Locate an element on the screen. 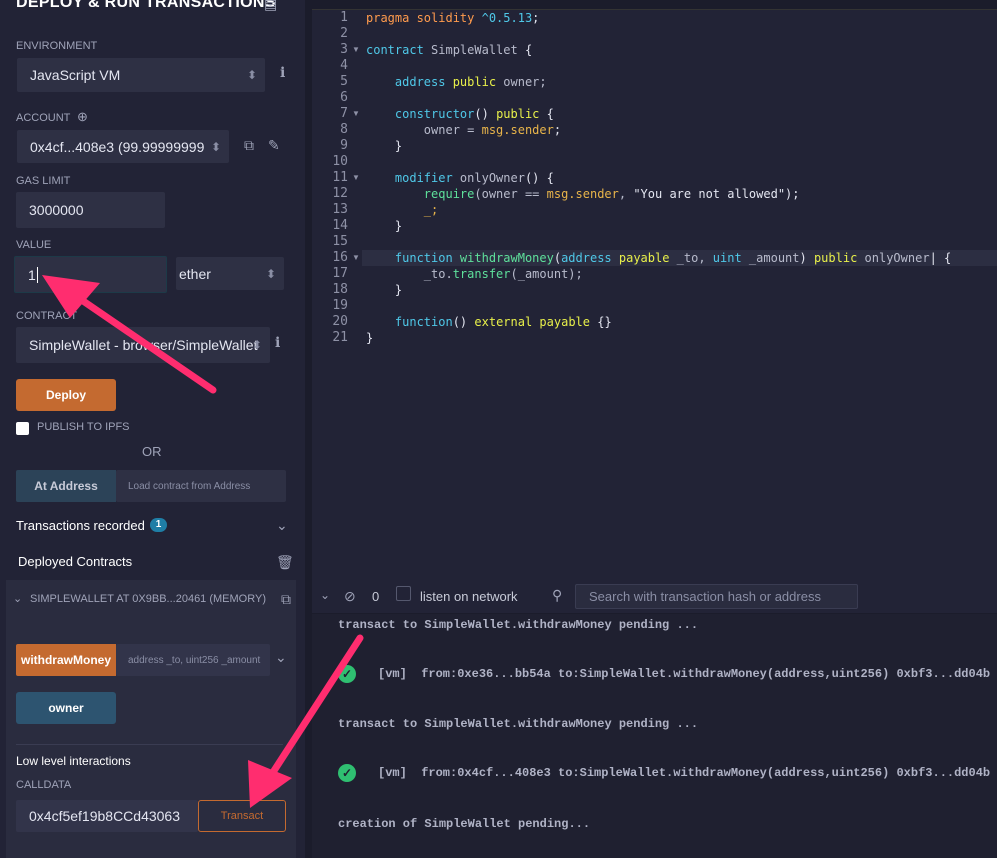  arrow-to-transact is located at coordinates (306, 721).